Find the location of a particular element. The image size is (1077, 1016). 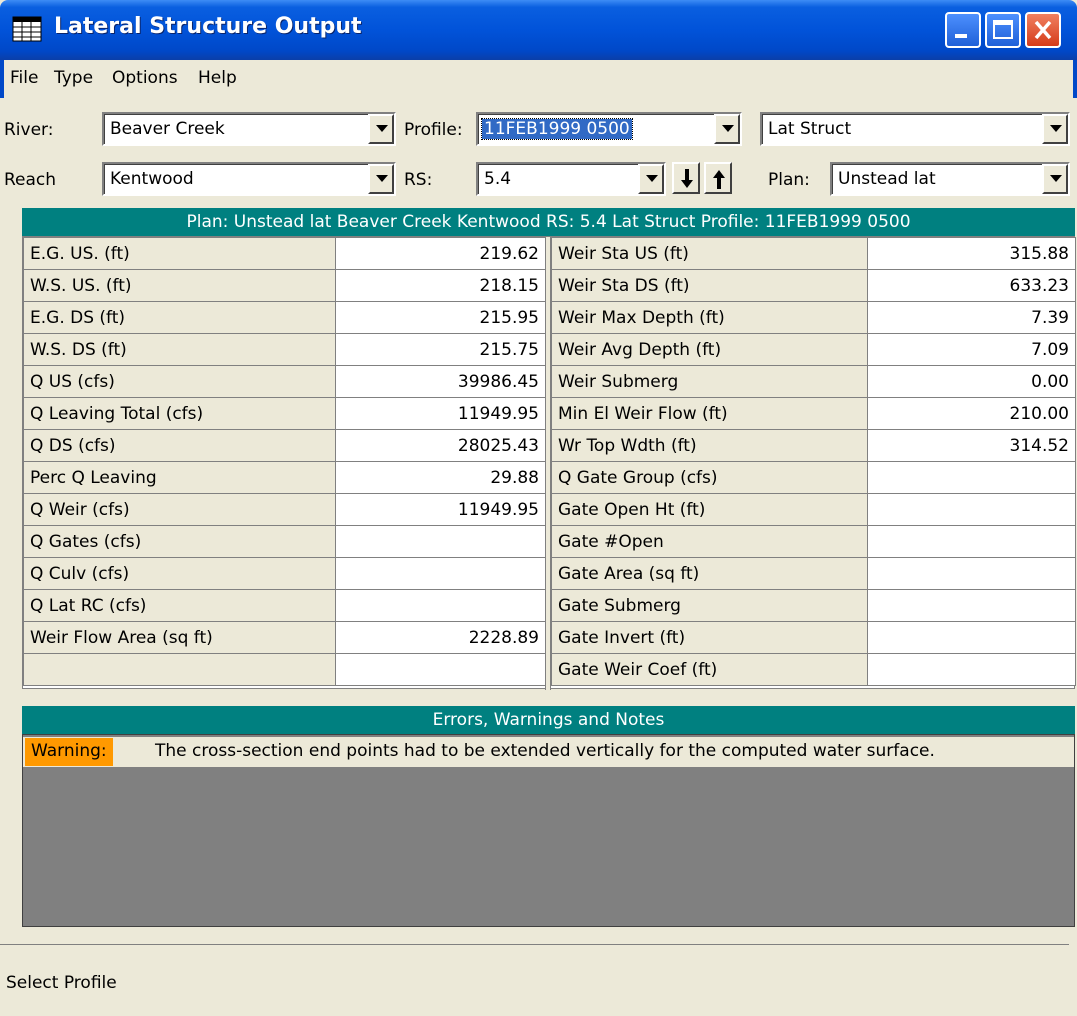

left-table-row: W.S. DS (ft) 215.75 is located at coordinates (284, 349).